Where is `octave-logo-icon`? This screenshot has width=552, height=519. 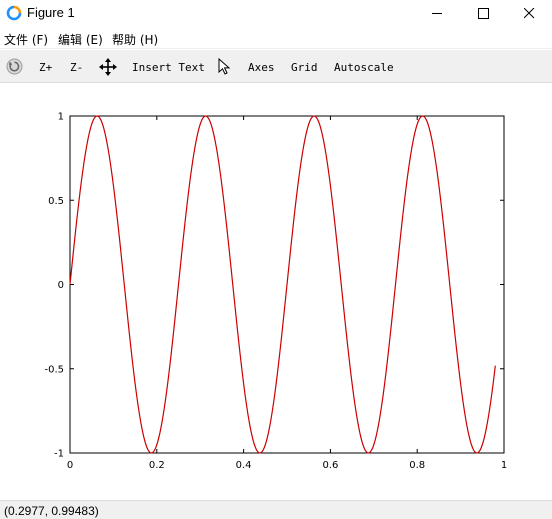 octave-logo-icon is located at coordinates (14, 13).